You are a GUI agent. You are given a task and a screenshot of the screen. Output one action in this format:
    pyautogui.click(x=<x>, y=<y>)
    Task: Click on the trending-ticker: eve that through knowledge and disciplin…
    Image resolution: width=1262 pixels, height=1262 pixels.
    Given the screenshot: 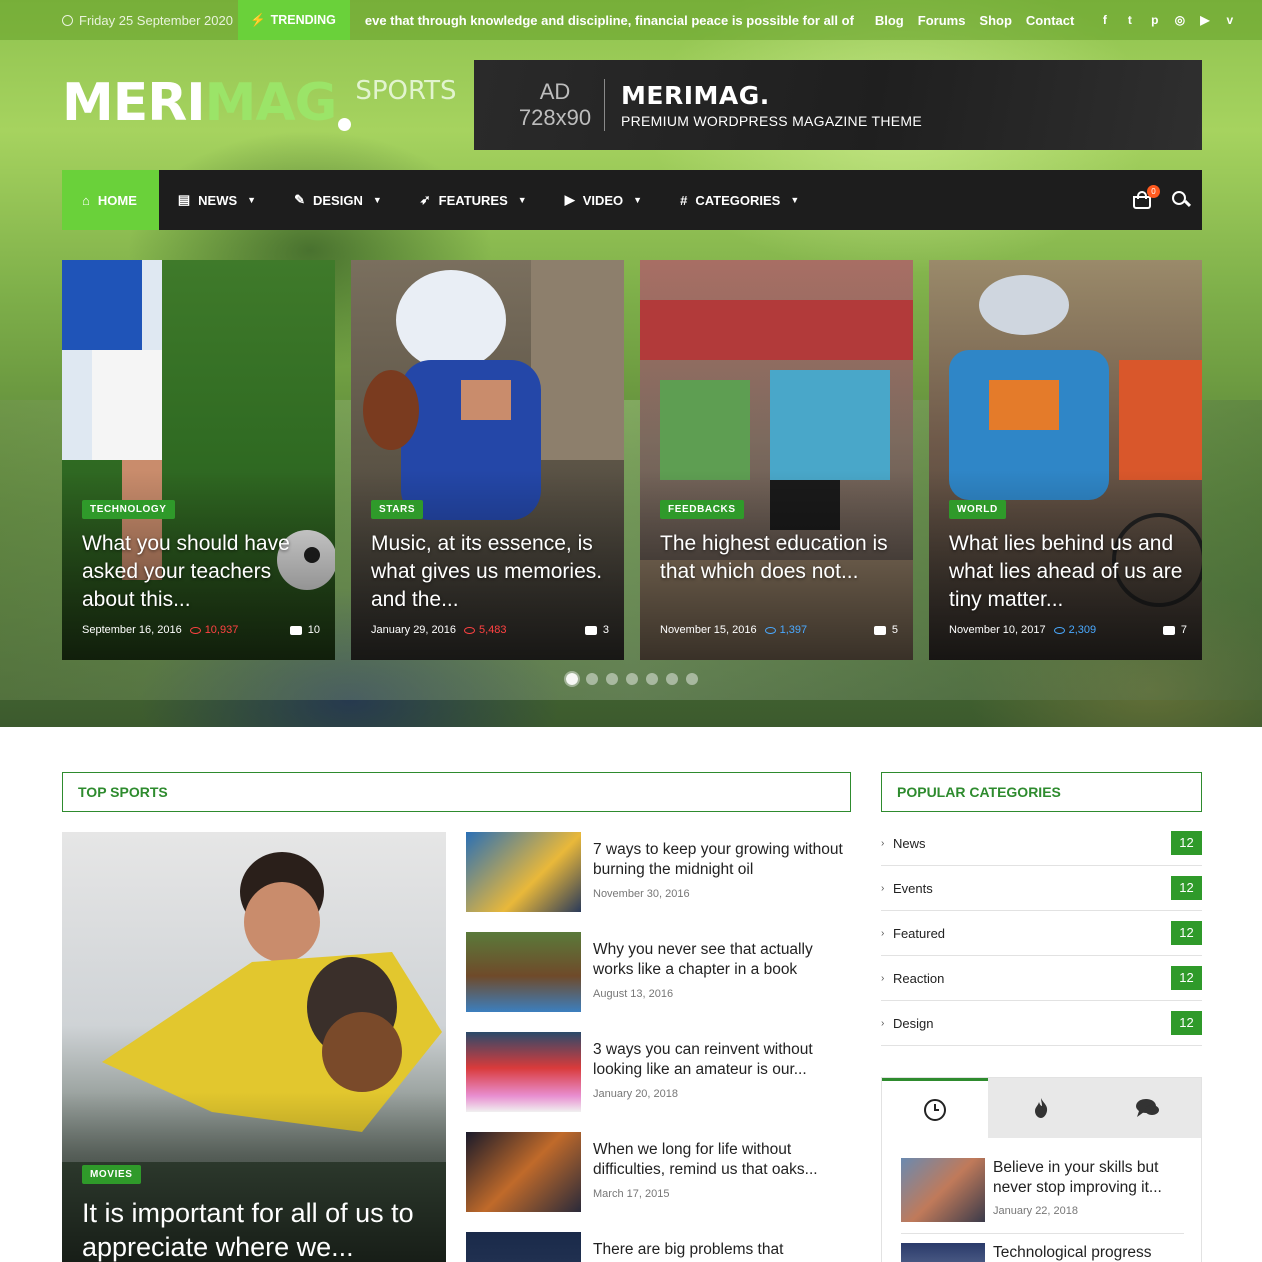 What is the action you would take?
    pyautogui.click(x=610, y=20)
    